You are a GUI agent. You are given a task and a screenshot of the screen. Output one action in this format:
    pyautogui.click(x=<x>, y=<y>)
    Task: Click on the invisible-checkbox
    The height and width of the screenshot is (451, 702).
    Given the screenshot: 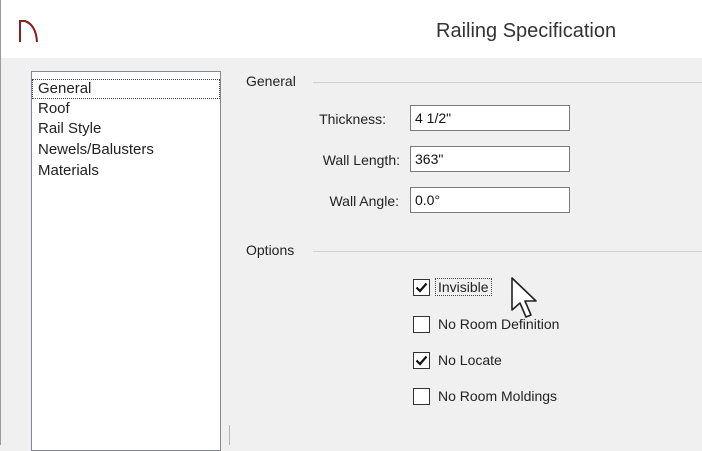 What is the action you would take?
    pyautogui.click(x=421, y=287)
    